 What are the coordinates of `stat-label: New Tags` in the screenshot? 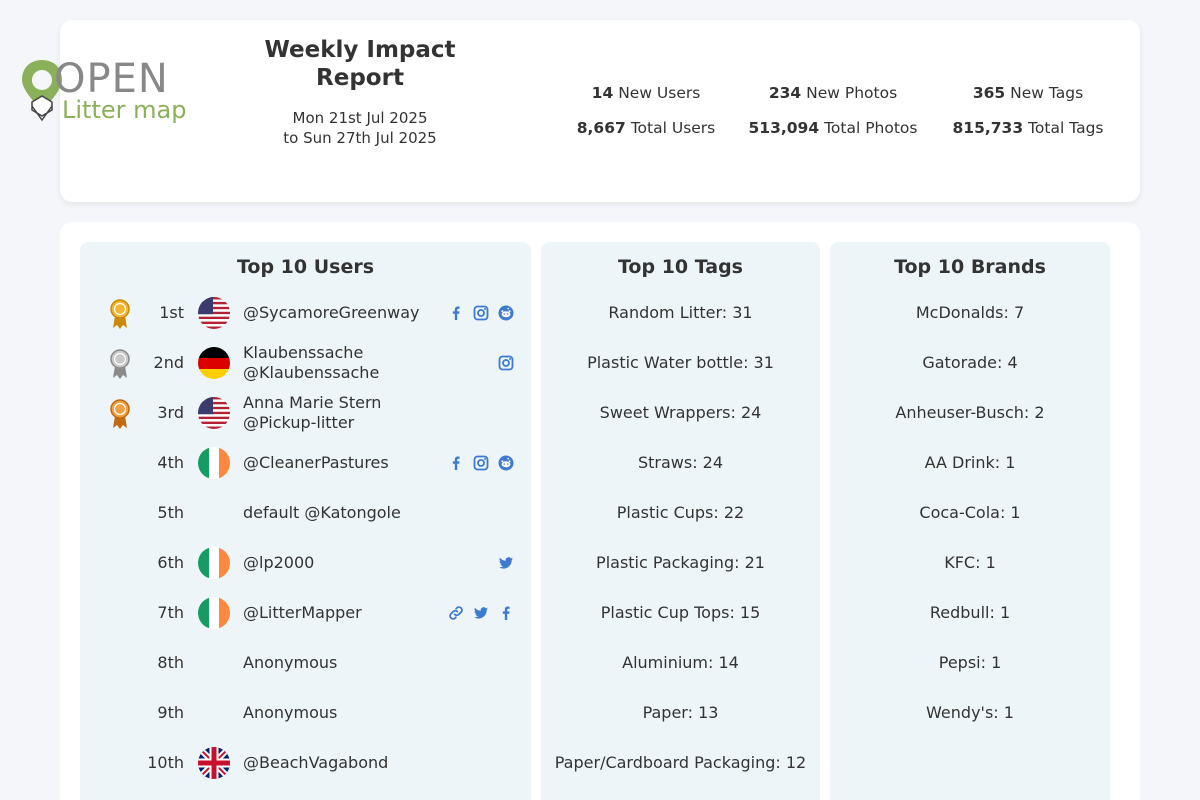 It's located at (1047, 93).